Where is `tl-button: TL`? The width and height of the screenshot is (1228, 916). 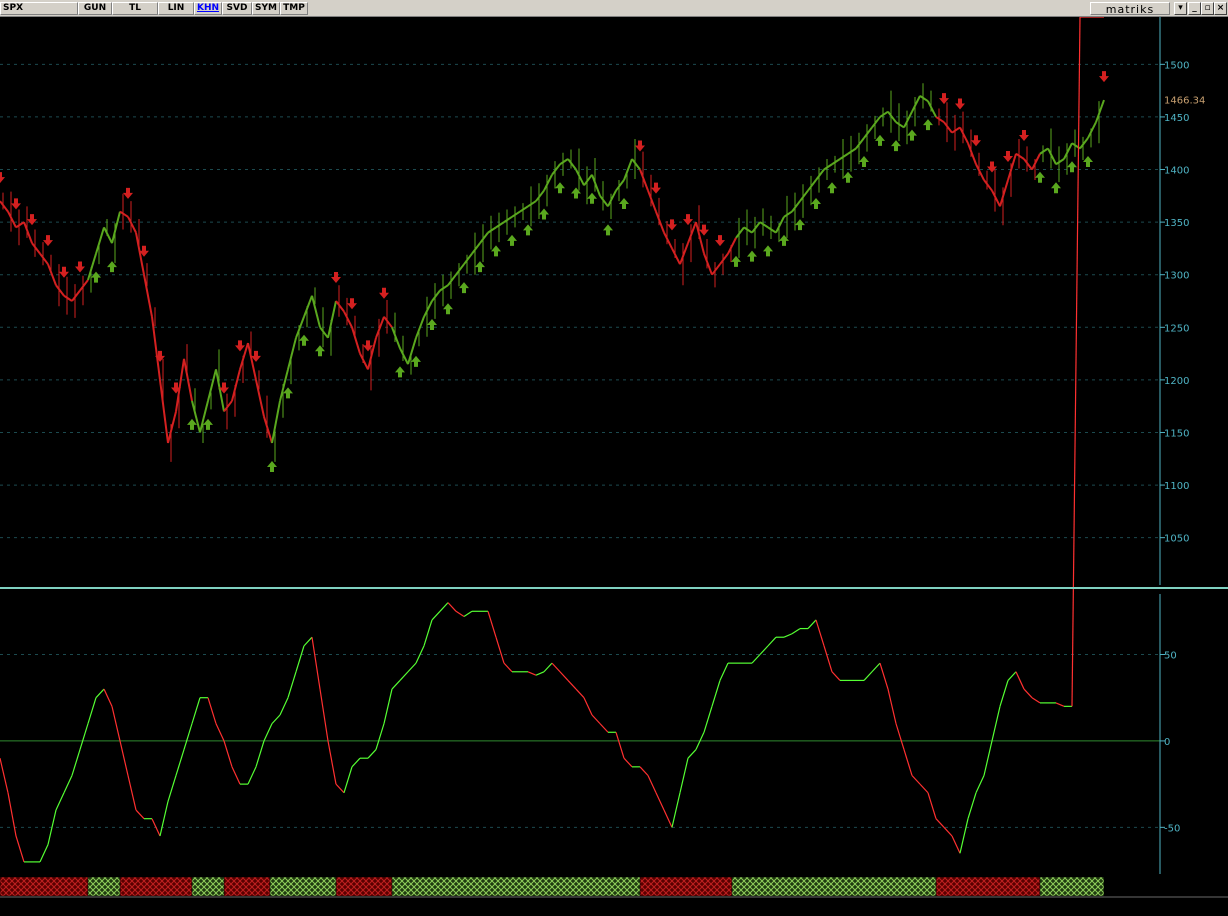
tl-button: TL is located at coordinates (135, 8).